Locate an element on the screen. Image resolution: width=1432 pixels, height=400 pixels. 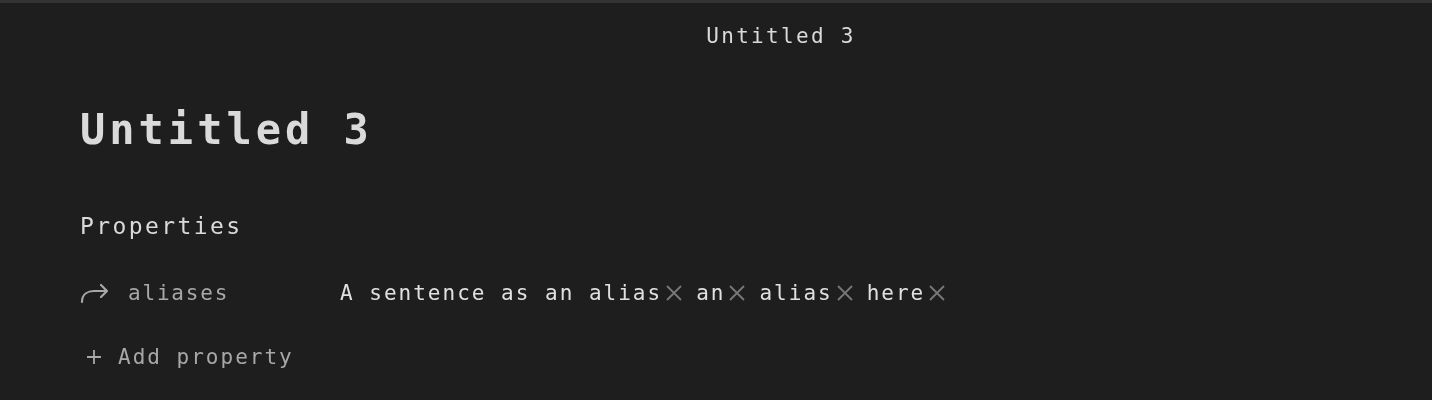
plus-icon is located at coordinates (94, 357).